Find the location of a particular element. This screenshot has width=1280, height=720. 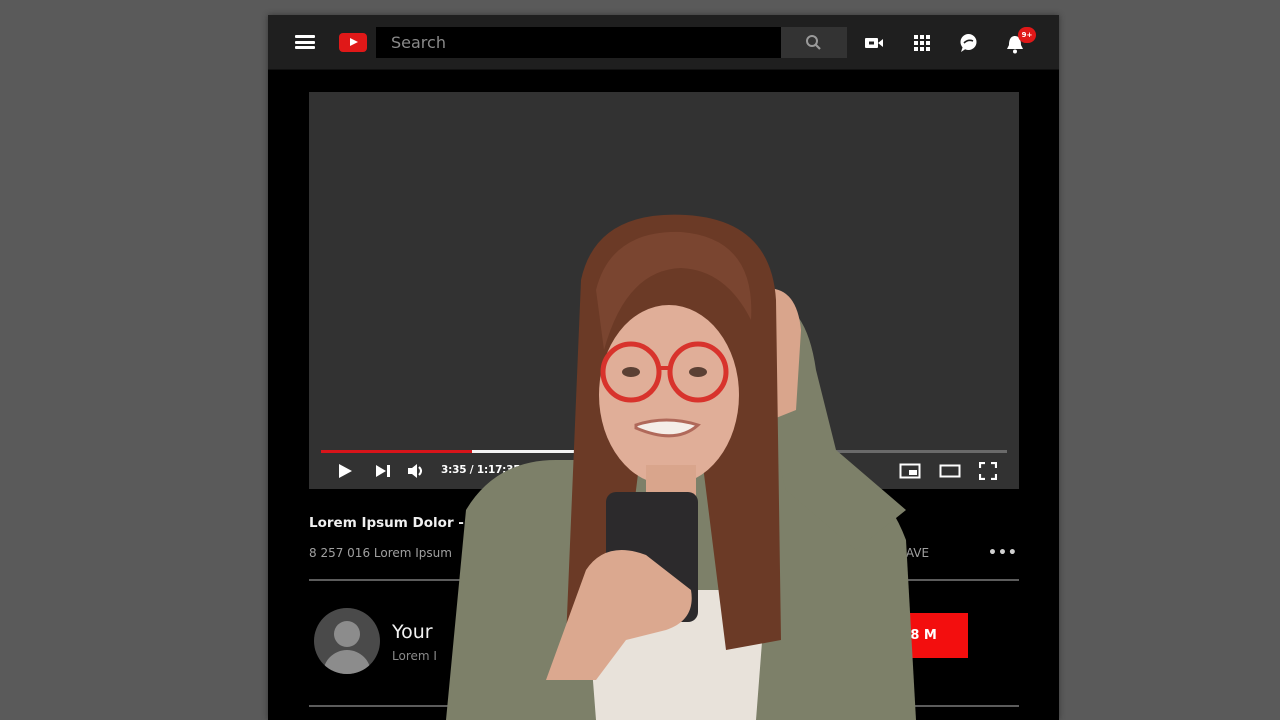

skip-next-icon is located at coordinates (383, 471).